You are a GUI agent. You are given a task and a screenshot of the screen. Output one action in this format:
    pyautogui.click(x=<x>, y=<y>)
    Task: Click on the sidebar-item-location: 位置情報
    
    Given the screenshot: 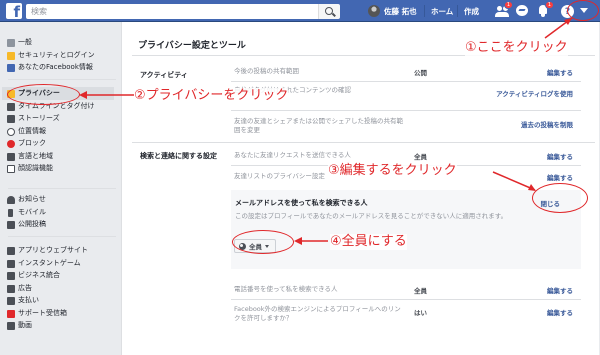 What is the action you would take?
    pyautogui.click(x=60, y=131)
    